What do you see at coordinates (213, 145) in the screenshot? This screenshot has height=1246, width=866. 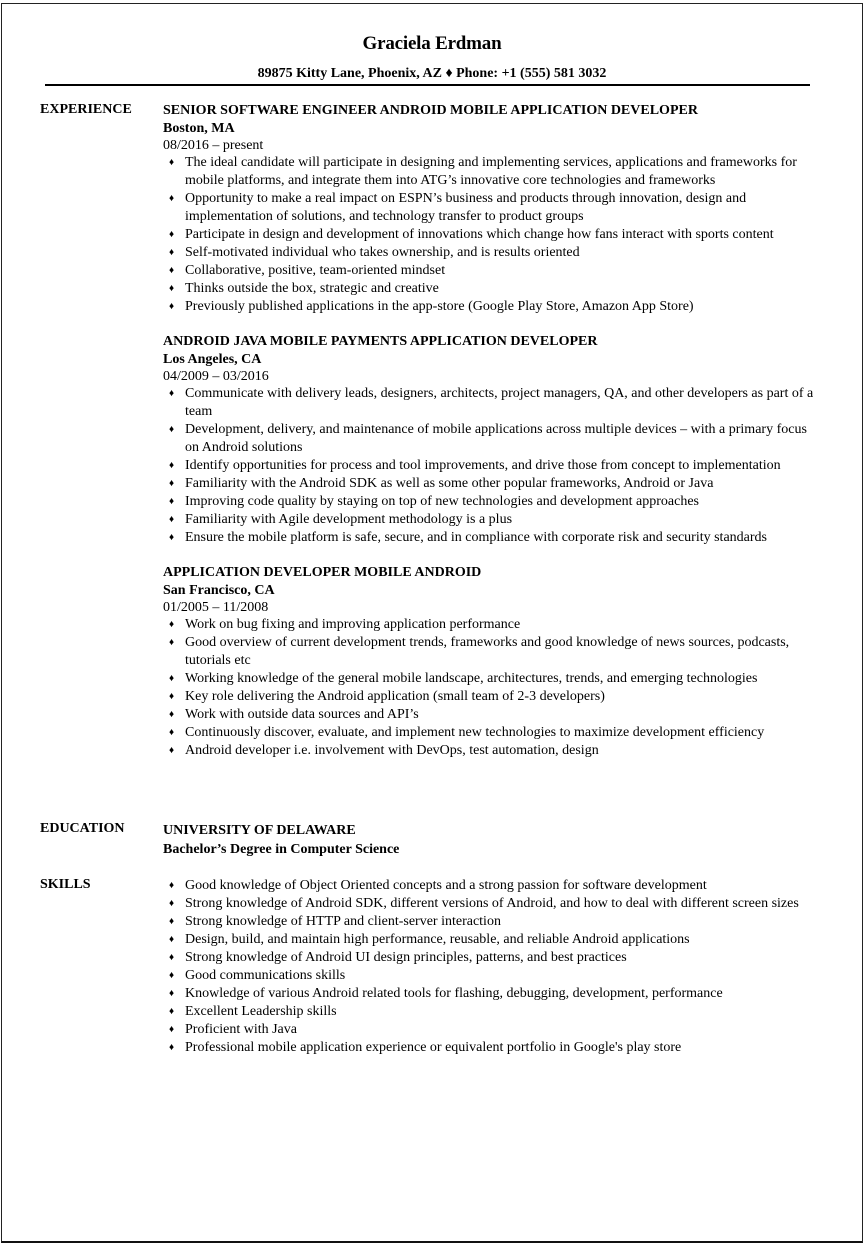 I see `job-dates: 08/2016 – present` at bounding box center [213, 145].